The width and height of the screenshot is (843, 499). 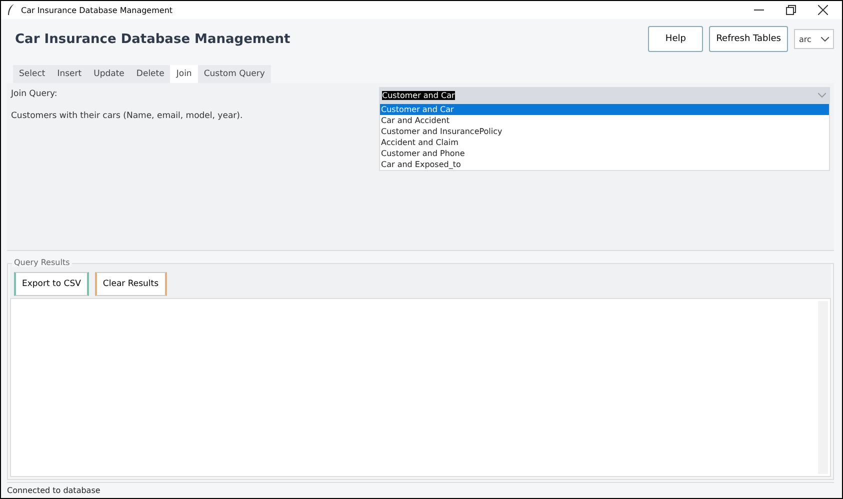 I want to click on tab: Select, so click(x=32, y=74).